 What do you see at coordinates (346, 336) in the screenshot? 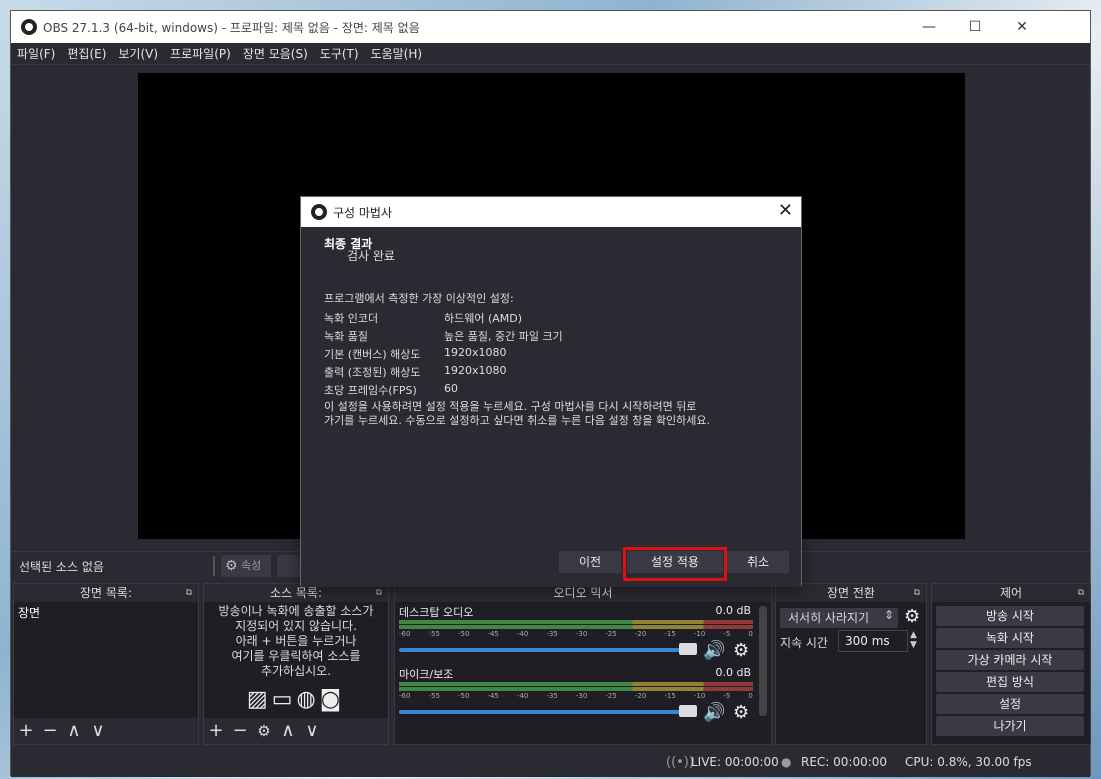
I see `setting-label: 녹화 품질` at bounding box center [346, 336].